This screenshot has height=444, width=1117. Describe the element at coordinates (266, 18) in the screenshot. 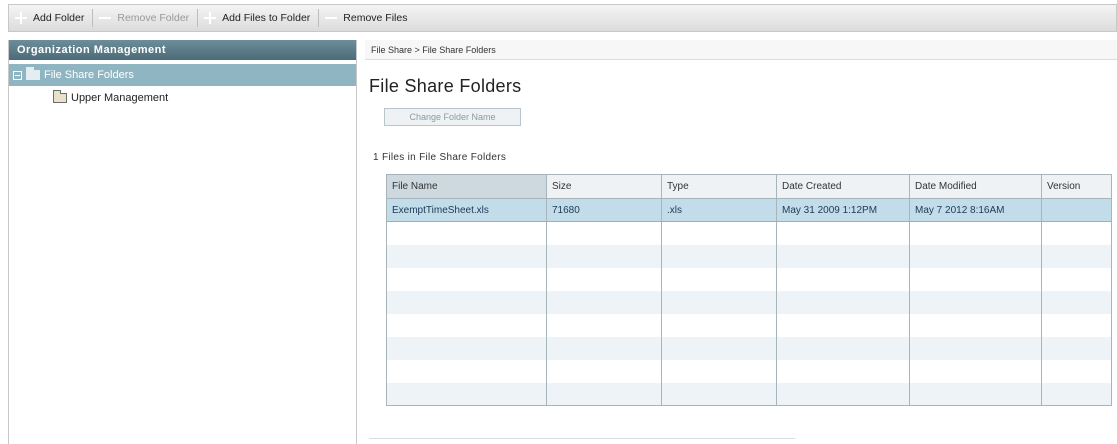

I see `add-files-label: Add Files to Folder` at that location.